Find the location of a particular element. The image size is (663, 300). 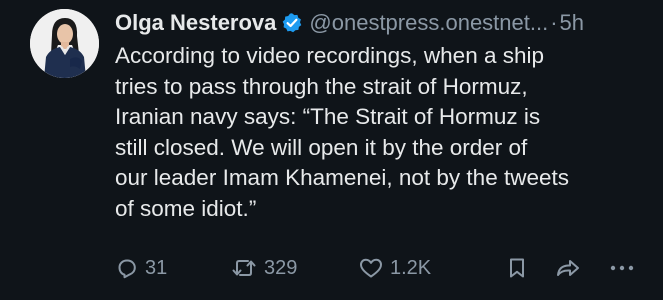

like-button: 1.2K is located at coordinates (394, 268).